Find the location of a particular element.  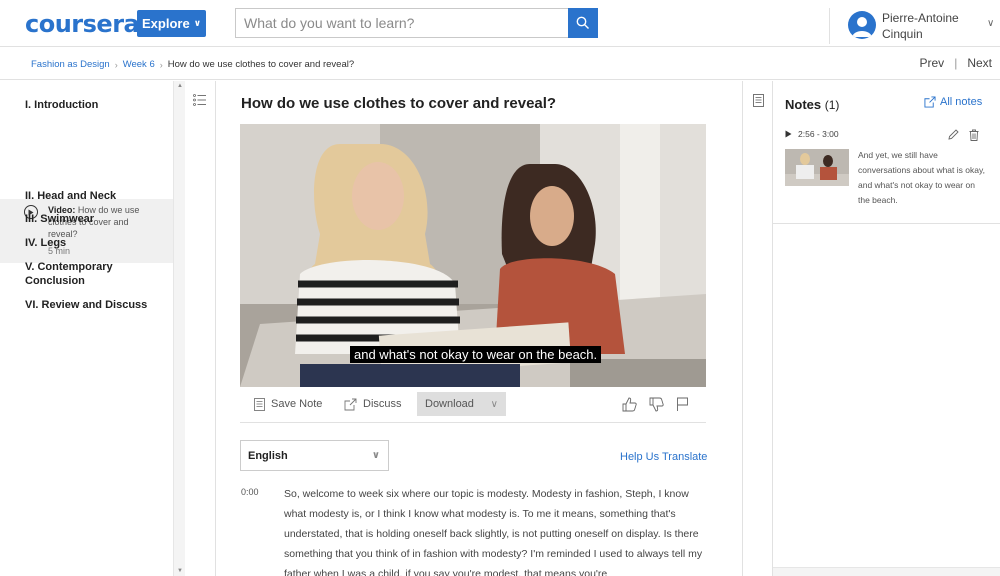

sidebar-item-introduction: I. Introduction is located at coordinates (97, 105).